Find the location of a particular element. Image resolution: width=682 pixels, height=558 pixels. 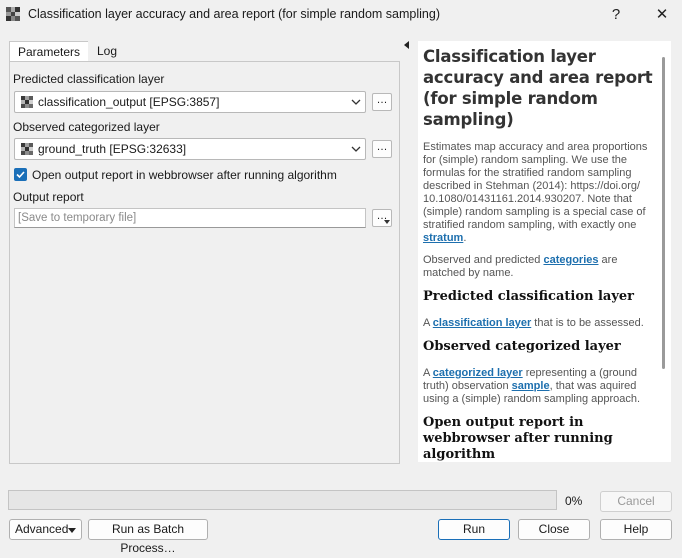

help-scrollbar is located at coordinates (664, 251).